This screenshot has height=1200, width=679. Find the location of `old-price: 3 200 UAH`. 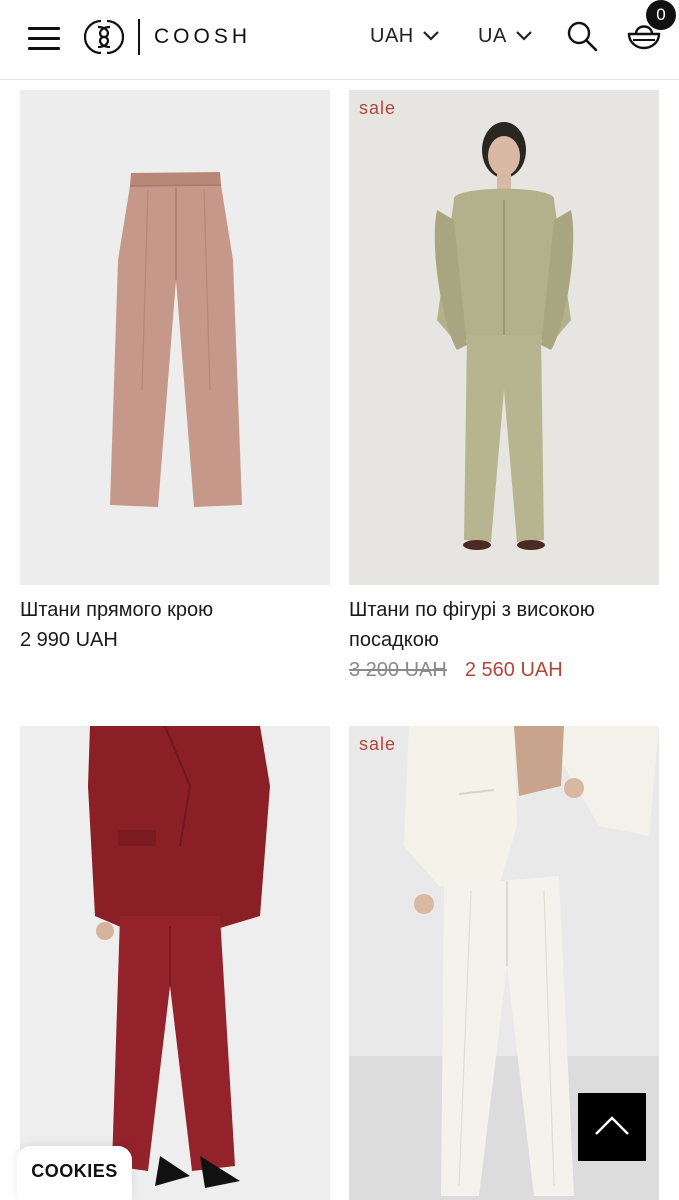

old-price: 3 200 UAH is located at coordinates (398, 670).